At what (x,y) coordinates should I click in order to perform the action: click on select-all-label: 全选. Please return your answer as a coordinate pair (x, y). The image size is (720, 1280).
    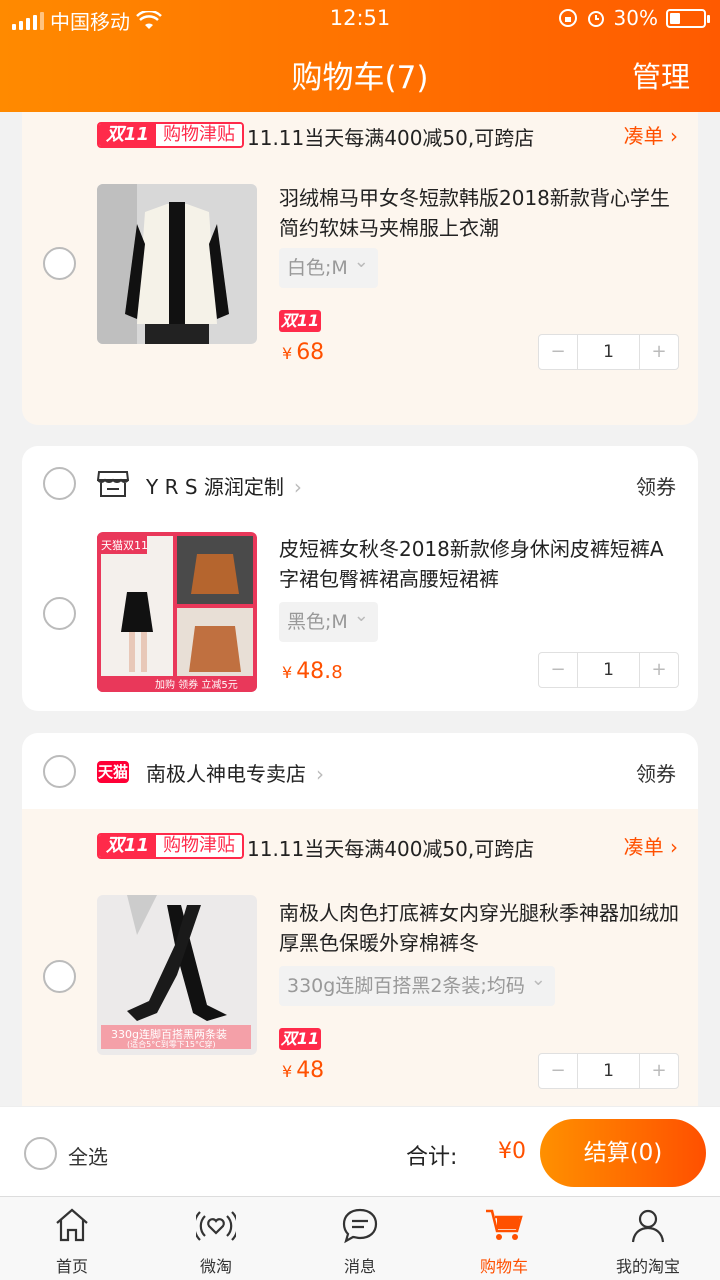
    Looking at the image, I should click on (88, 1155).